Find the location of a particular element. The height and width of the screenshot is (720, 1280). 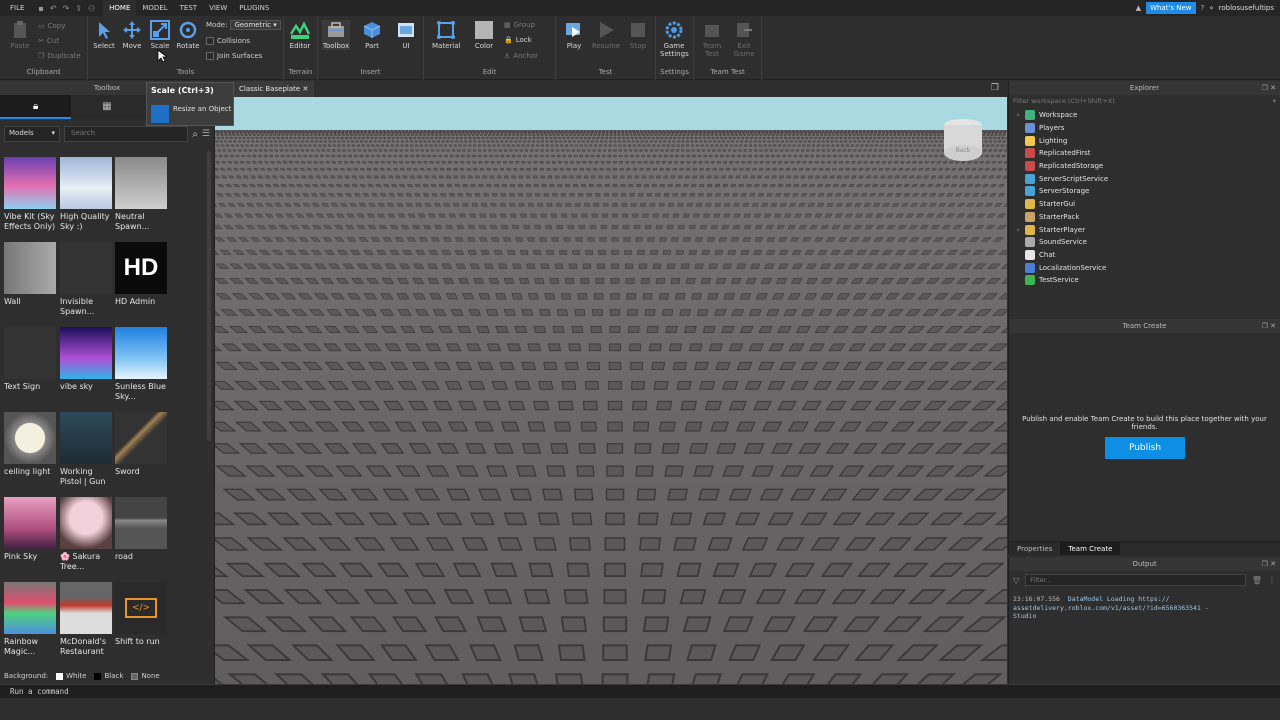

anchor-button: ⚓ Anchor is located at coordinates (521, 56).